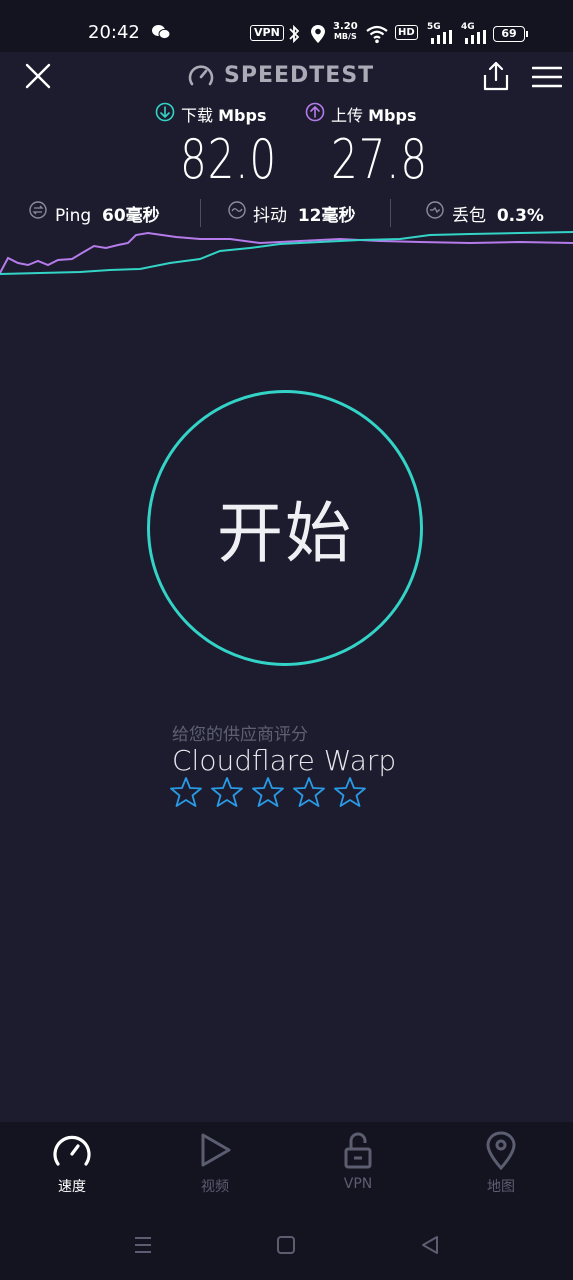 This screenshot has height=1280, width=573. Describe the element at coordinates (358, 1150) in the screenshot. I see `unlock-icon` at that location.